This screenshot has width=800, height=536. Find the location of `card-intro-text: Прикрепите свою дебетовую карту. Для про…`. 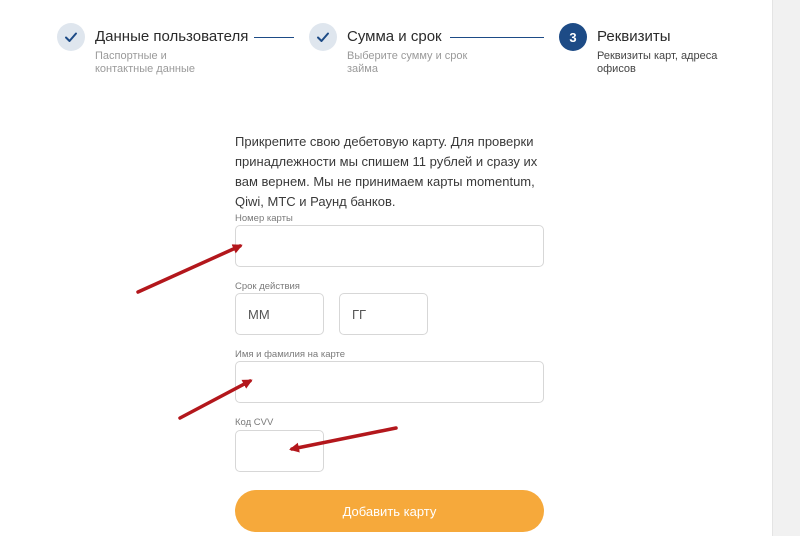

card-intro-text: Прикрепите свою дебетовую карту. Для про… is located at coordinates (386, 171).